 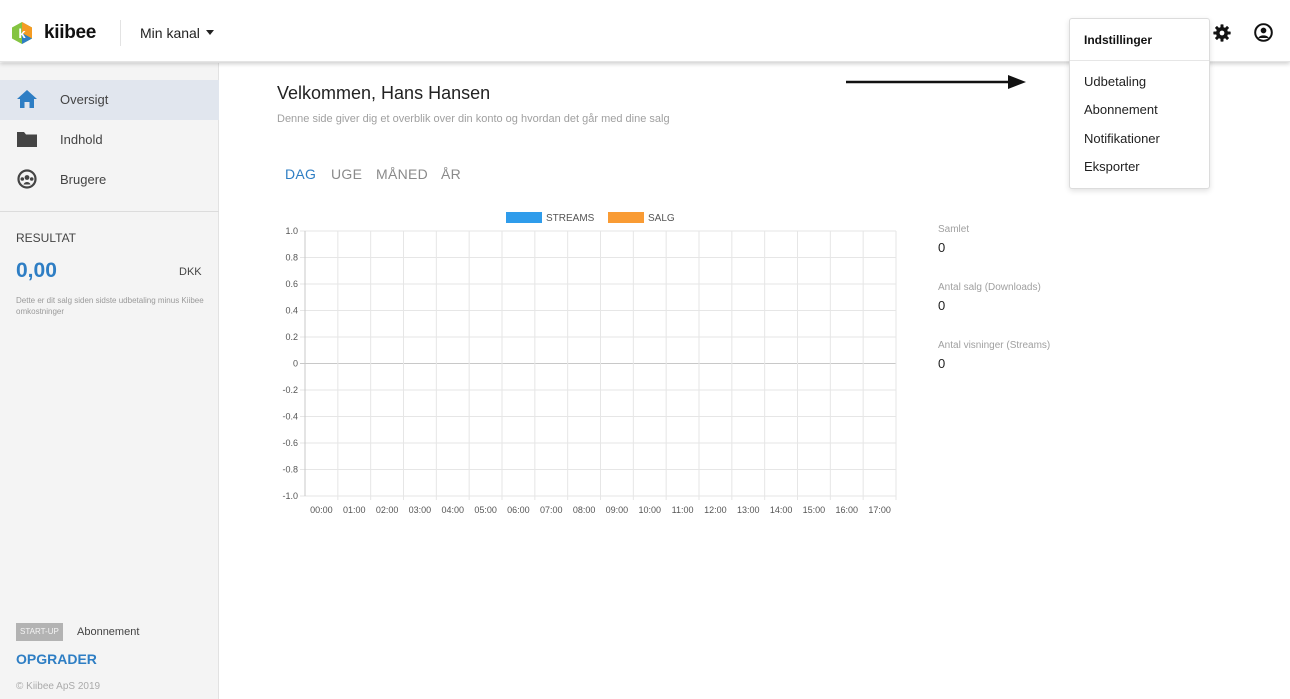 What do you see at coordinates (661, 218) in the screenshot?
I see `legend-label: SALG` at bounding box center [661, 218].